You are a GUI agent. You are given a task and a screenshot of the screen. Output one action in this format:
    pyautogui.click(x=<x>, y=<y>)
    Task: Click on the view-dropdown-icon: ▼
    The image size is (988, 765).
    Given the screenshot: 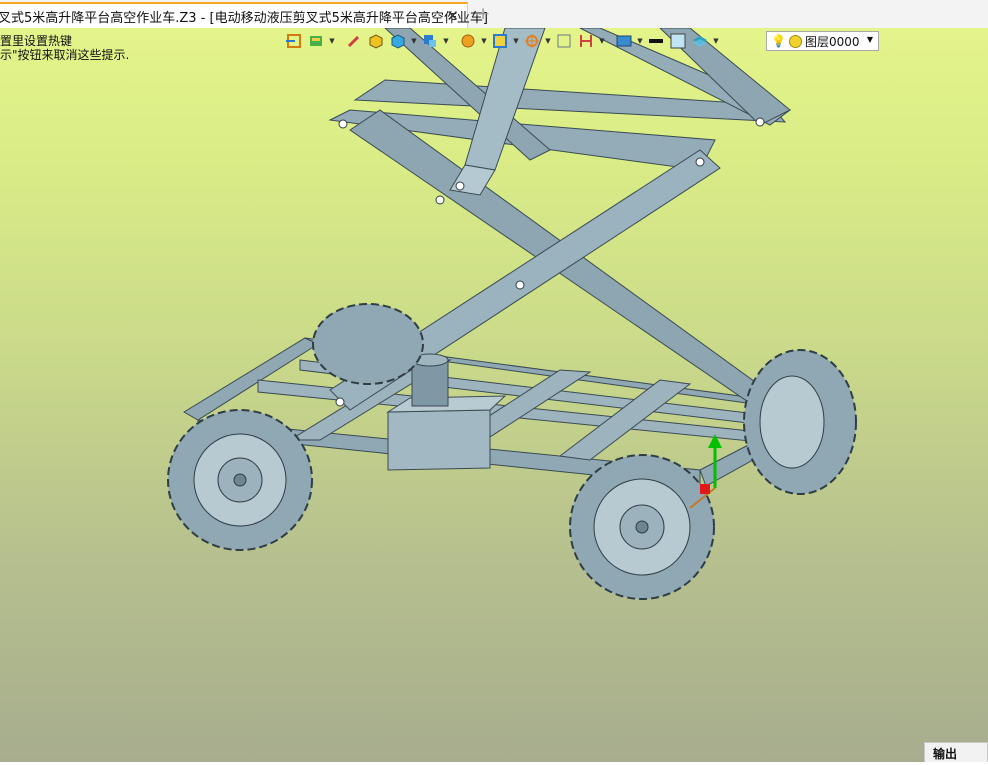 What is the action you would take?
    pyautogui.click(x=516, y=41)
    